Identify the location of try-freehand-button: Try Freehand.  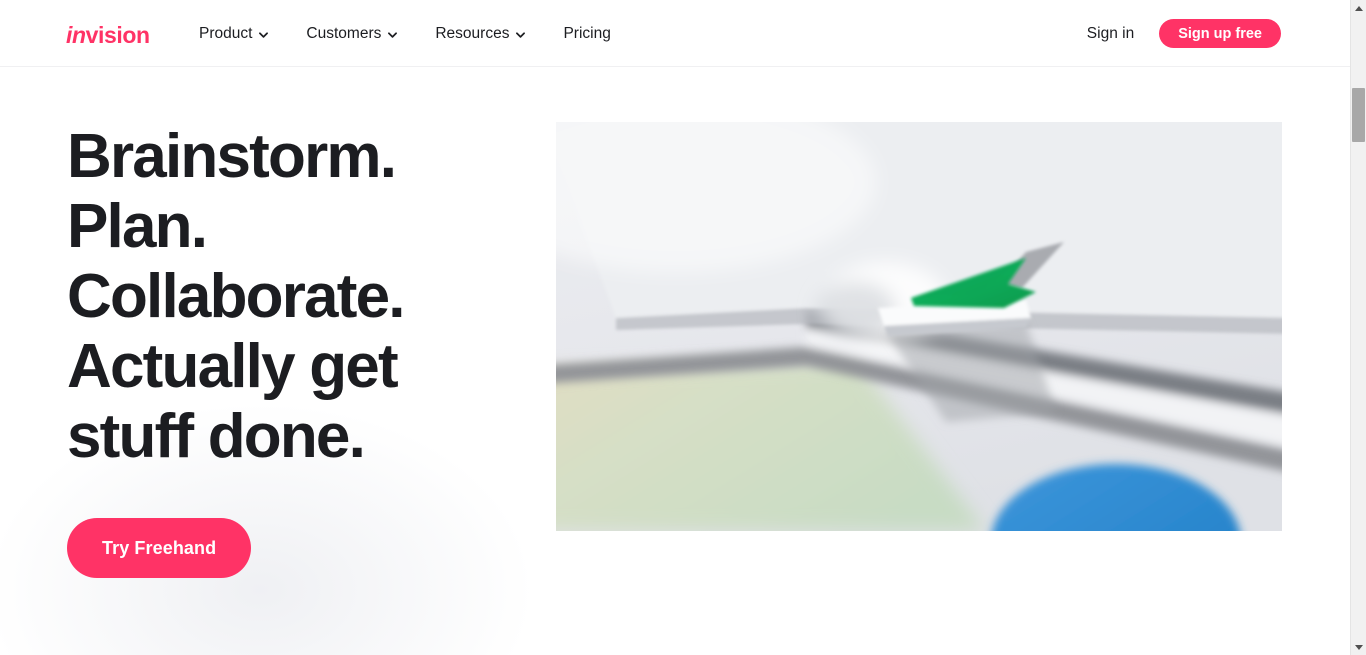
(159, 548).